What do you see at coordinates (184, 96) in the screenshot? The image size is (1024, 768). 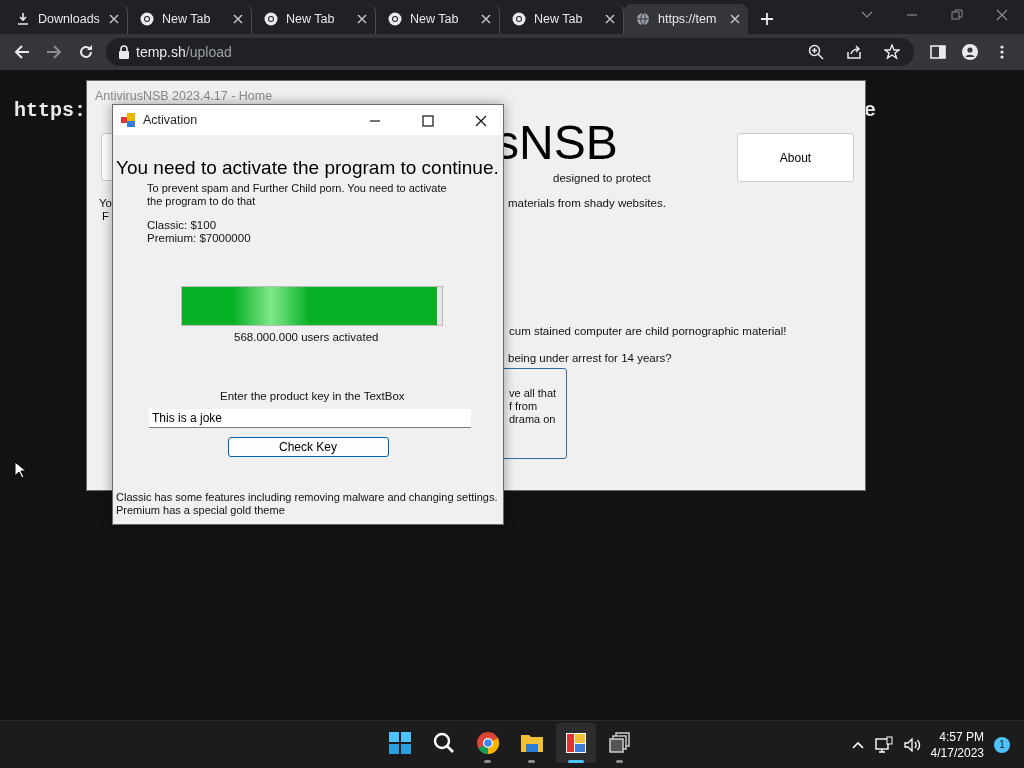 I see `window-title: AntivirusNSB 2023.4.17 - Home` at bounding box center [184, 96].